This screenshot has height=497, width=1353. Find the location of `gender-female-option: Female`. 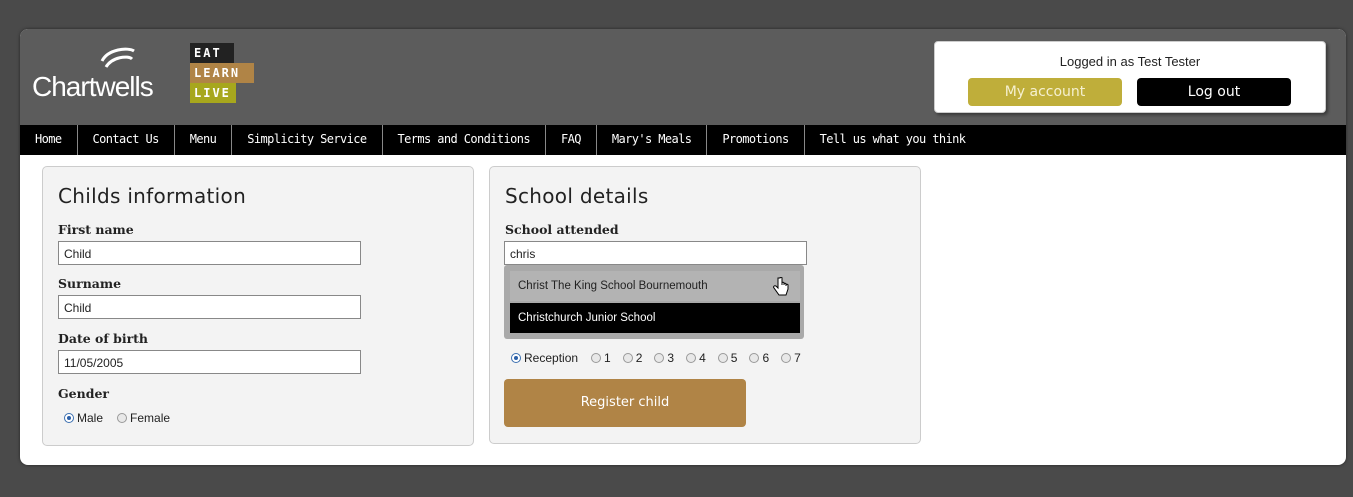

gender-female-option: Female is located at coordinates (143, 418).